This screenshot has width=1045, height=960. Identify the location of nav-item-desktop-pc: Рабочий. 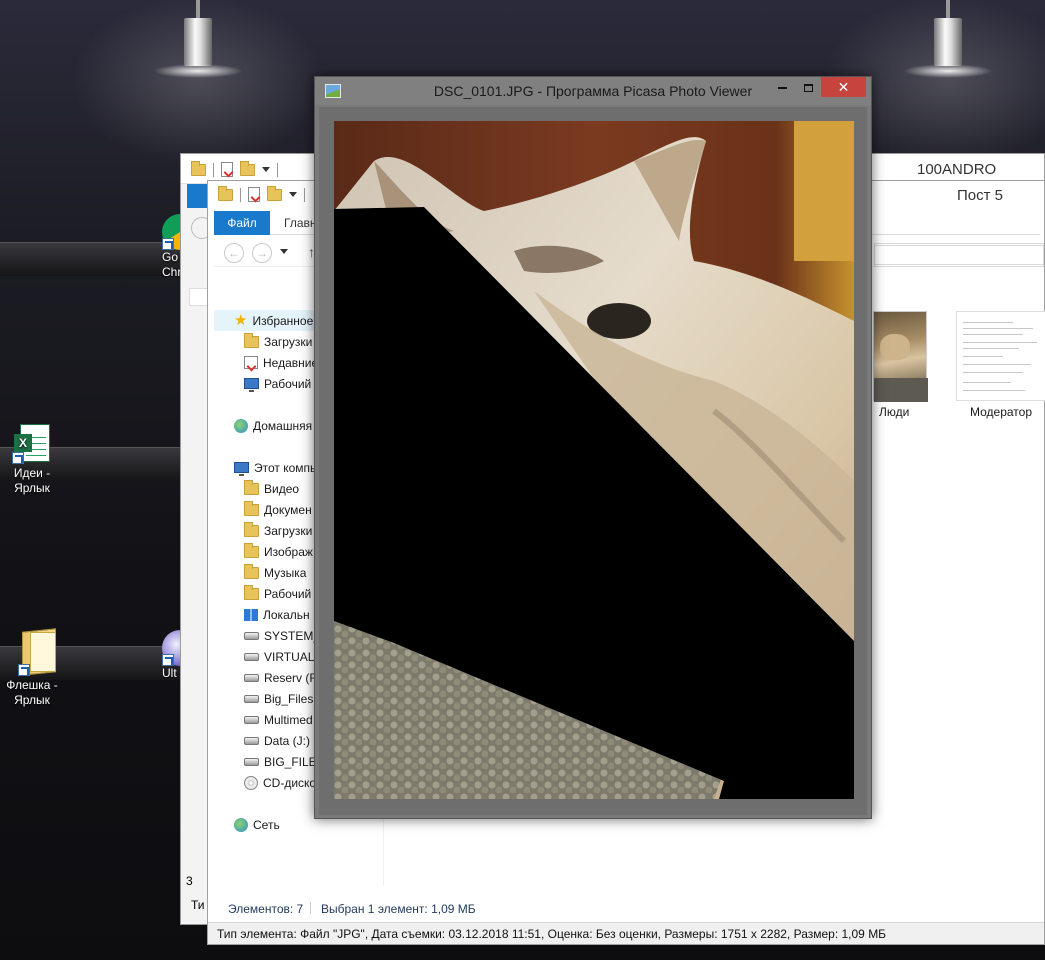
(277, 593).